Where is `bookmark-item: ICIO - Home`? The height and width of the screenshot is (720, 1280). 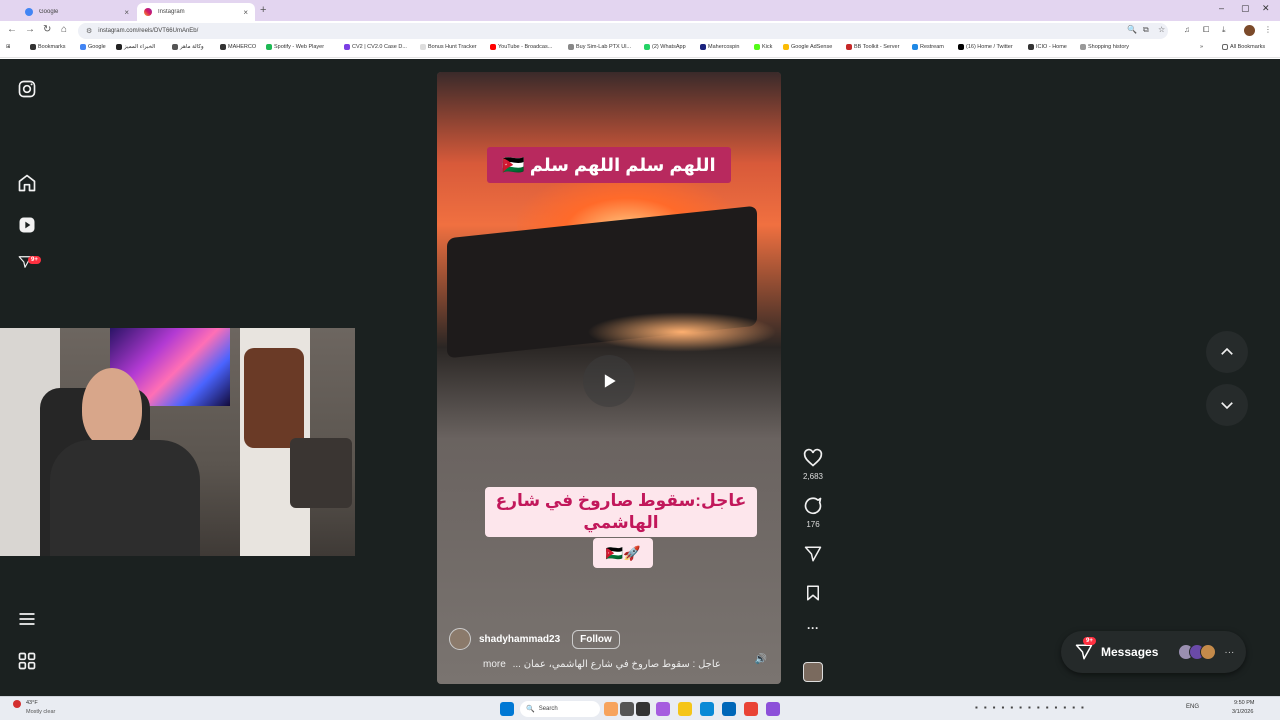 bookmark-item: ICIO - Home is located at coordinates (1047, 47).